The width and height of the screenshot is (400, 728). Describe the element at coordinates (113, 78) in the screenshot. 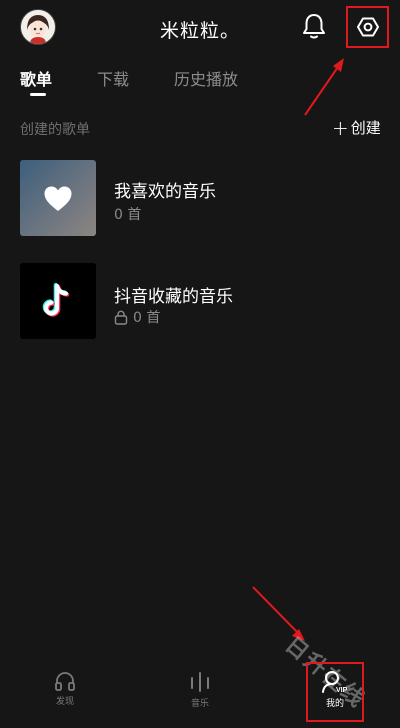

I see `tab-downloads: 下载` at that location.